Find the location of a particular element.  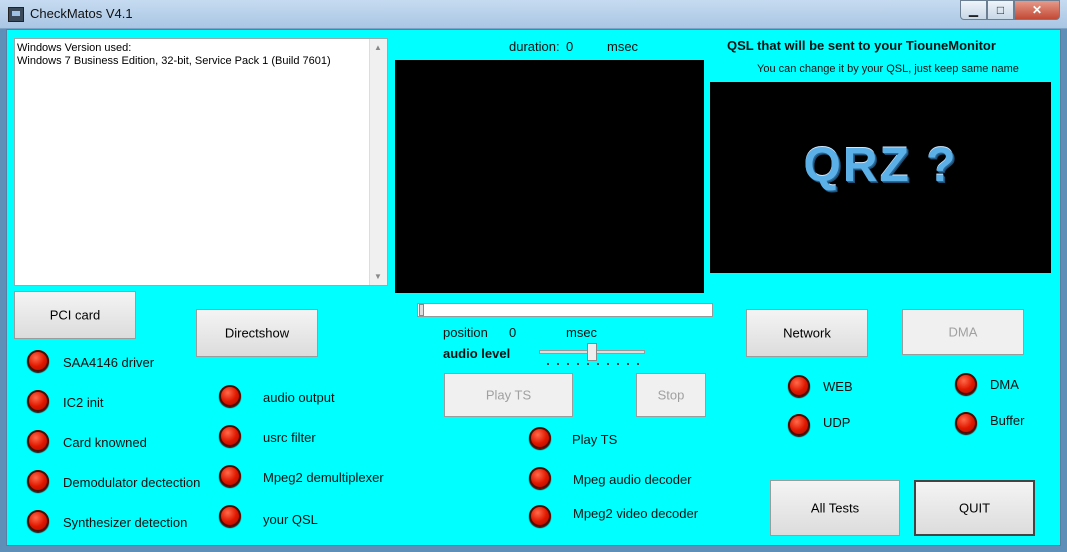

led-synthesizer-detection is located at coordinates (38, 521).